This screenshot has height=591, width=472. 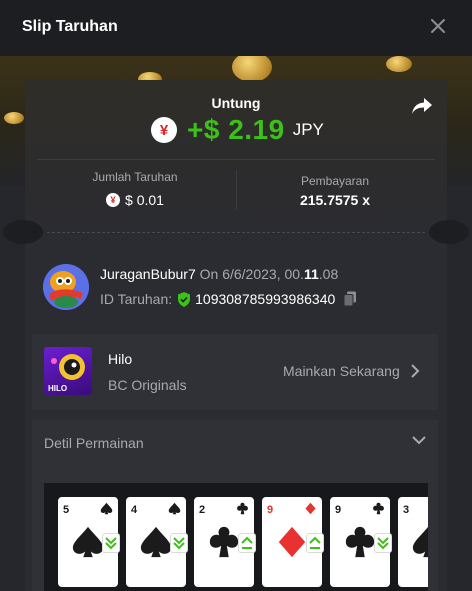 What do you see at coordinates (422, 106) in the screenshot?
I see `share-icon` at bounding box center [422, 106].